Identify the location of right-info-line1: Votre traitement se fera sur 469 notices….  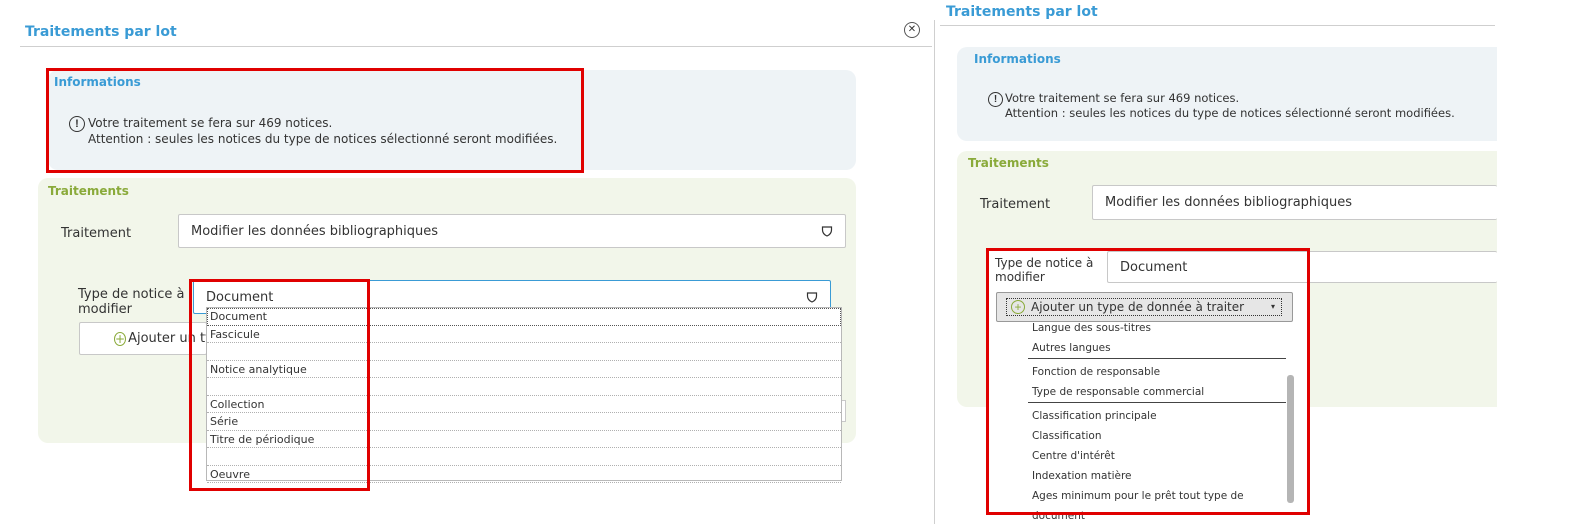
(1122, 98).